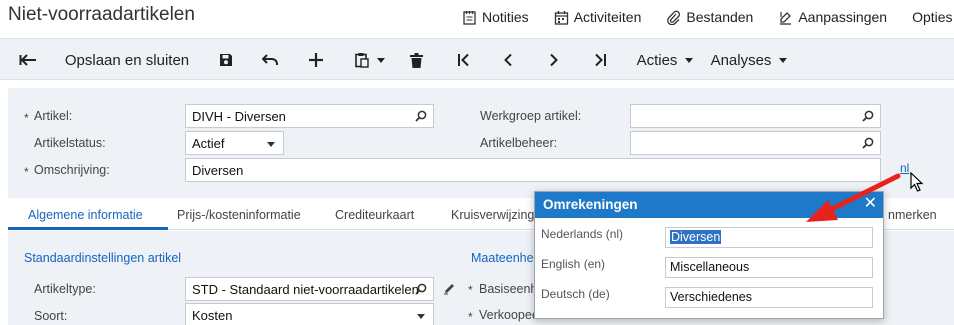  What do you see at coordinates (573, 264) in the screenshot?
I see `translation-label-en: English (en)` at bounding box center [573, 264].